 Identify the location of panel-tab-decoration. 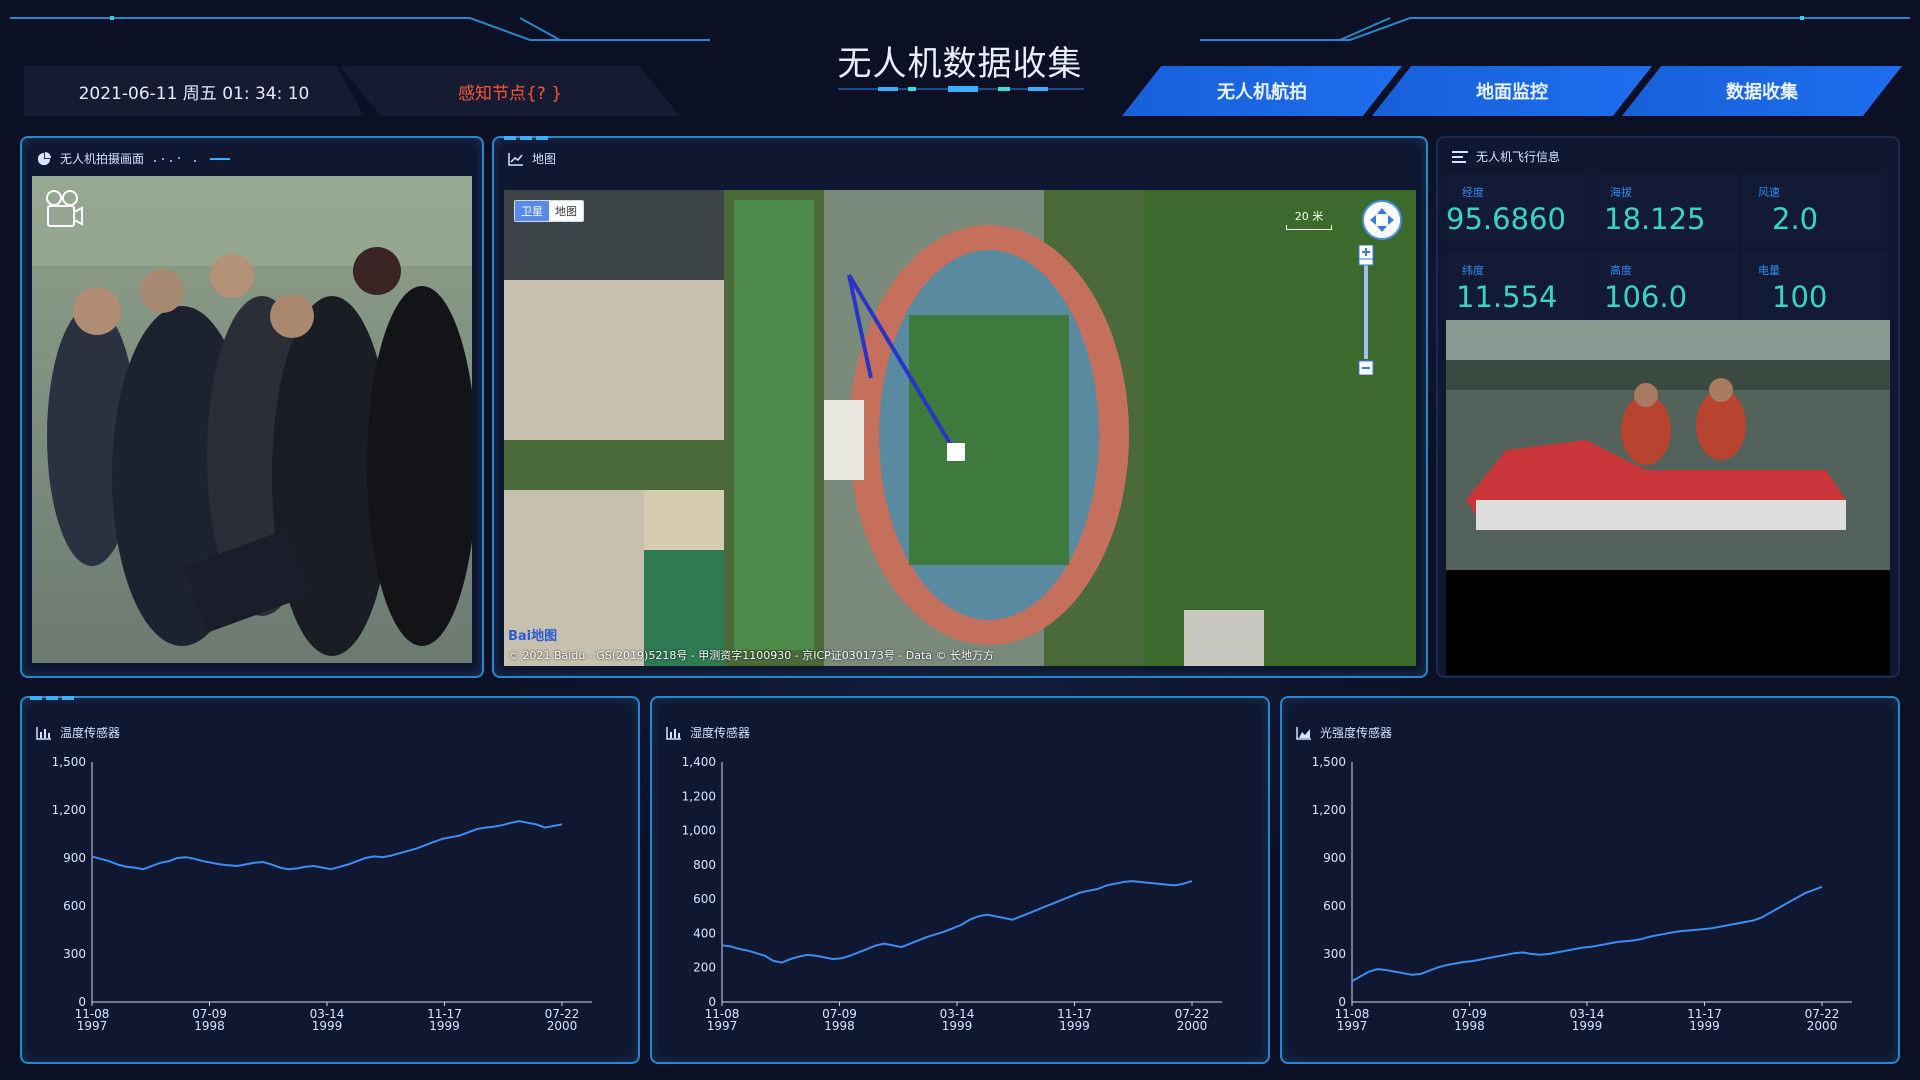
(526, 138).